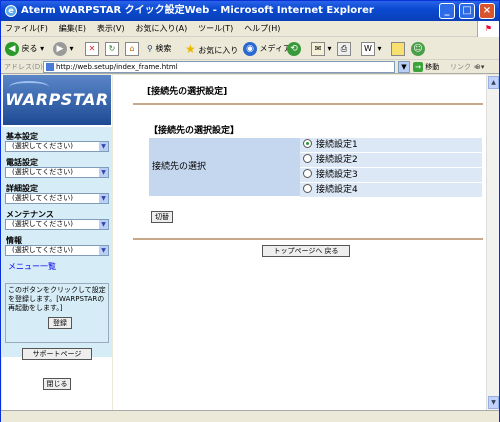 This screenshot has width=500, height=422. I want to click on history-icon: ⟲, so click(294, 48).